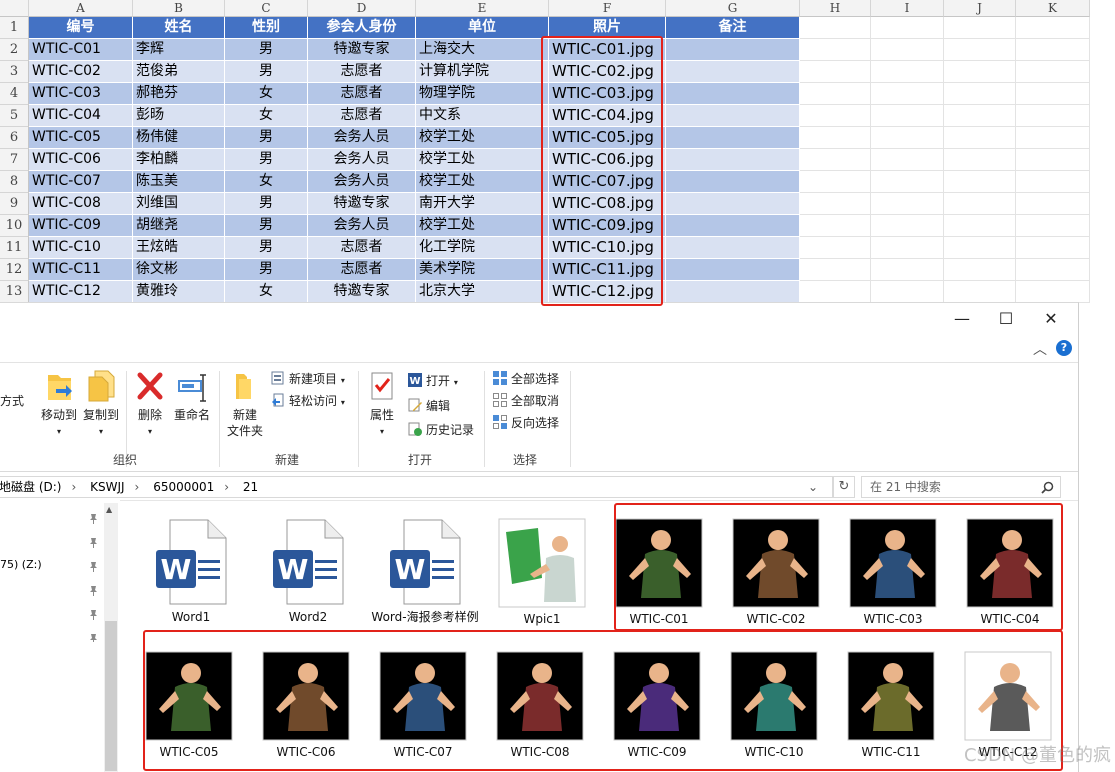  I want to click on breadcrumb-kswjj: KSWJJ, so click(107, 487).